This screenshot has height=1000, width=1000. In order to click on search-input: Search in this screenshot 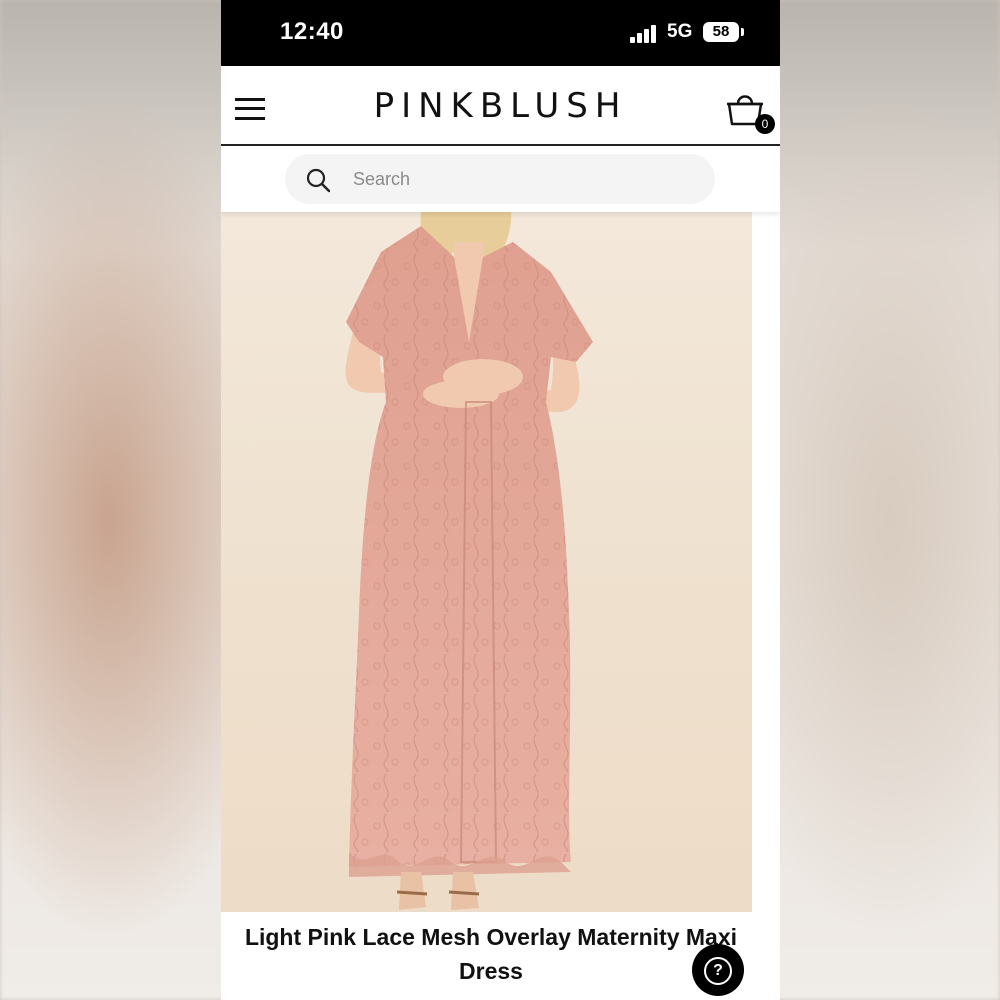, I will do `click(500, 179)`.